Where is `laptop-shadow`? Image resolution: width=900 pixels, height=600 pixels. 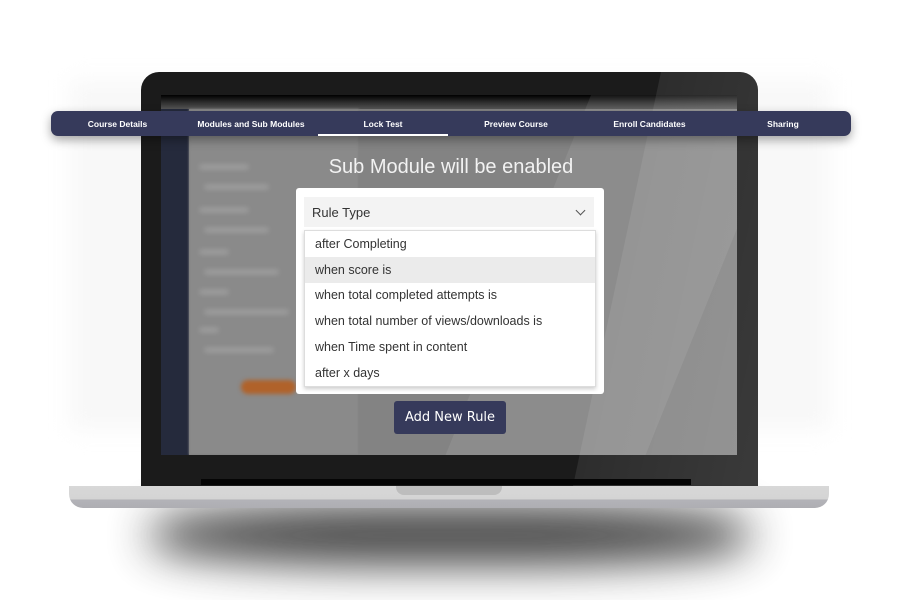 laptop-shadow is located at coordinates (450, 535).